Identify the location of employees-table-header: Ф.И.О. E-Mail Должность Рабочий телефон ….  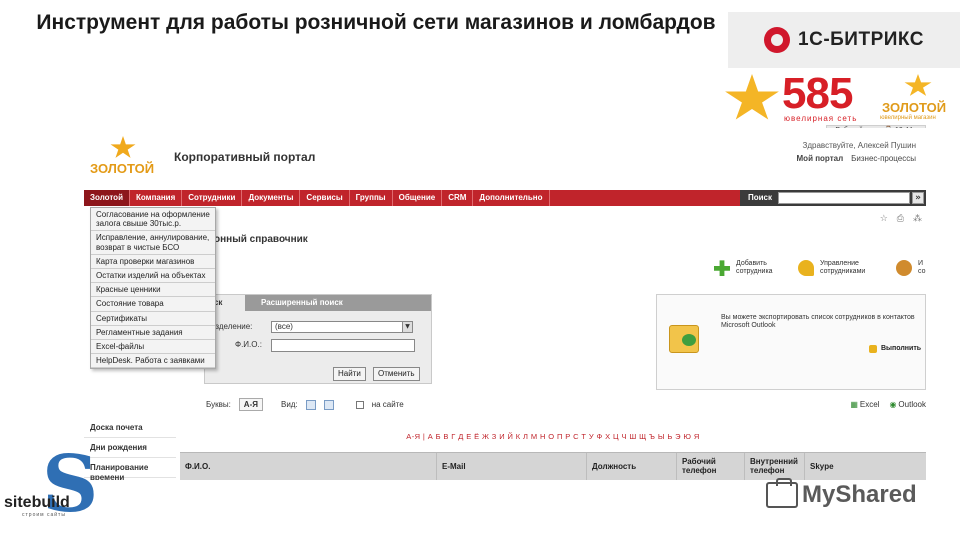
(553, 466).